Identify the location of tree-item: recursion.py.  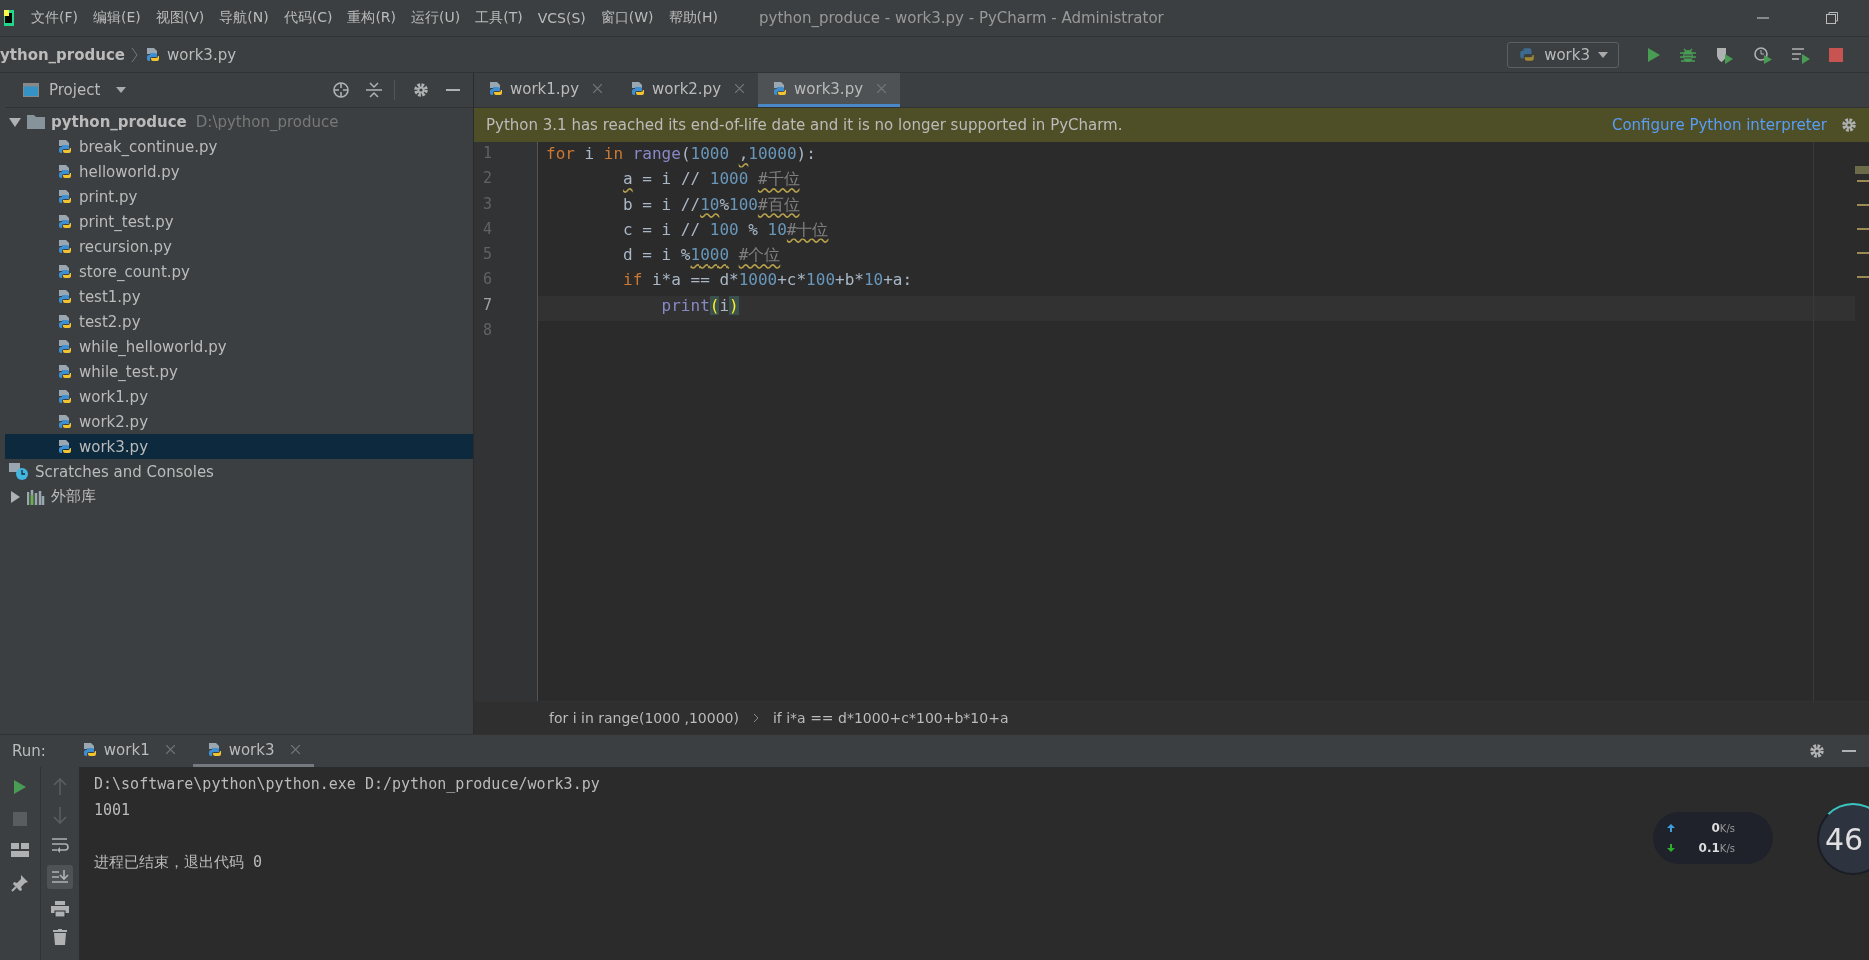
(239, 246).